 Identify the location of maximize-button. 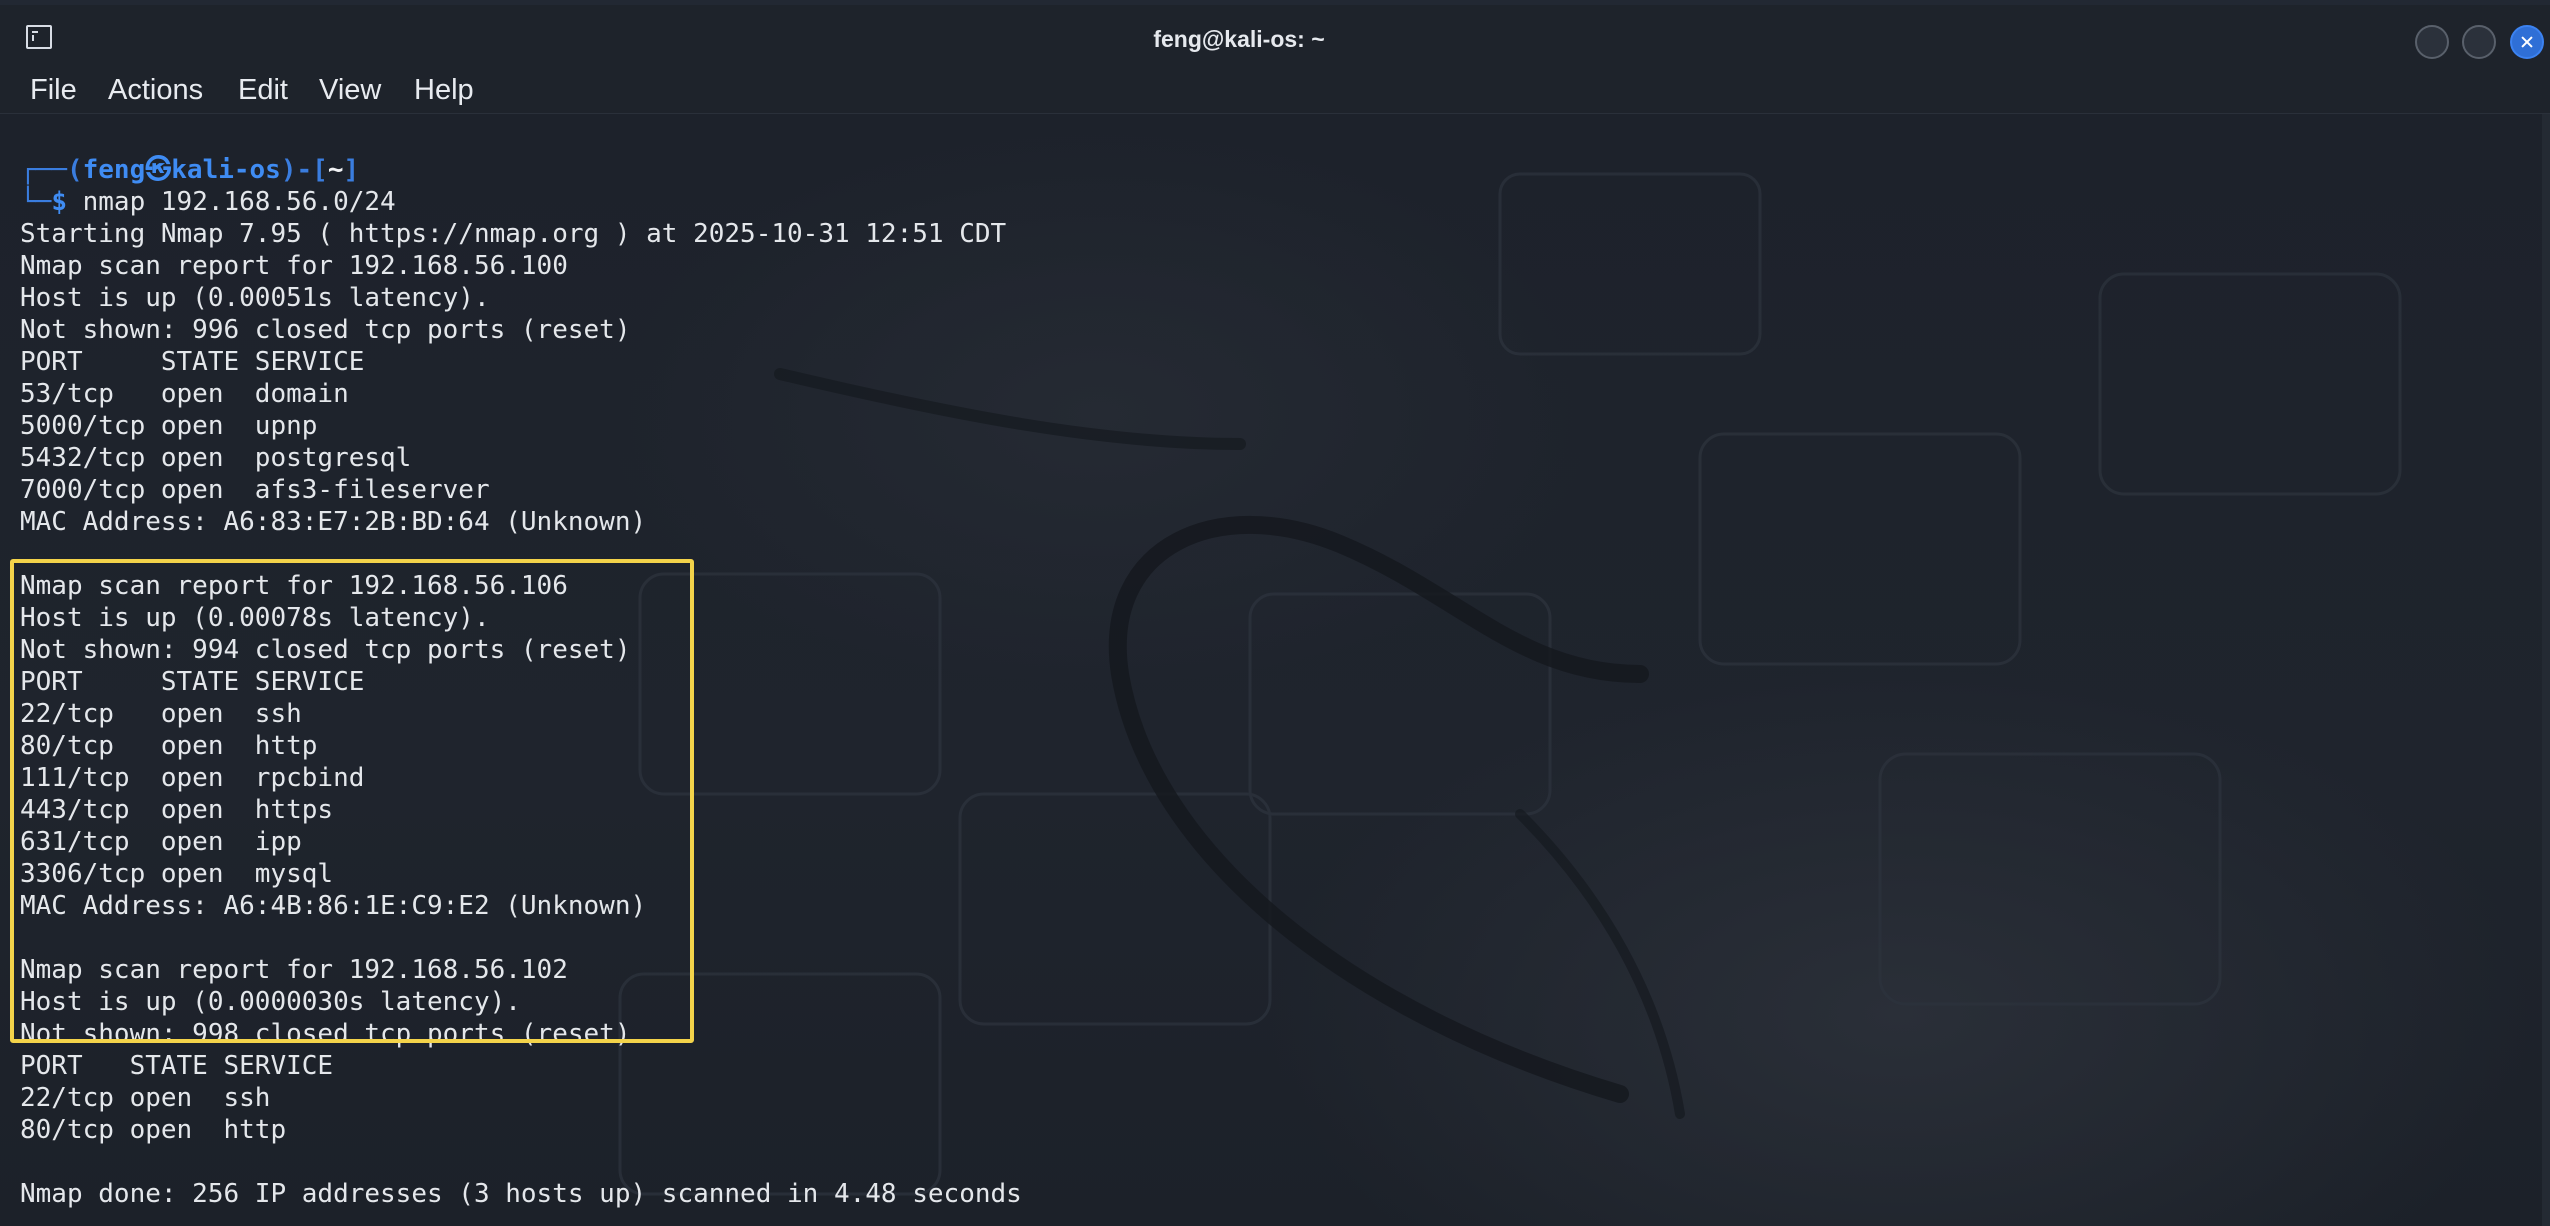
(2479, 42).